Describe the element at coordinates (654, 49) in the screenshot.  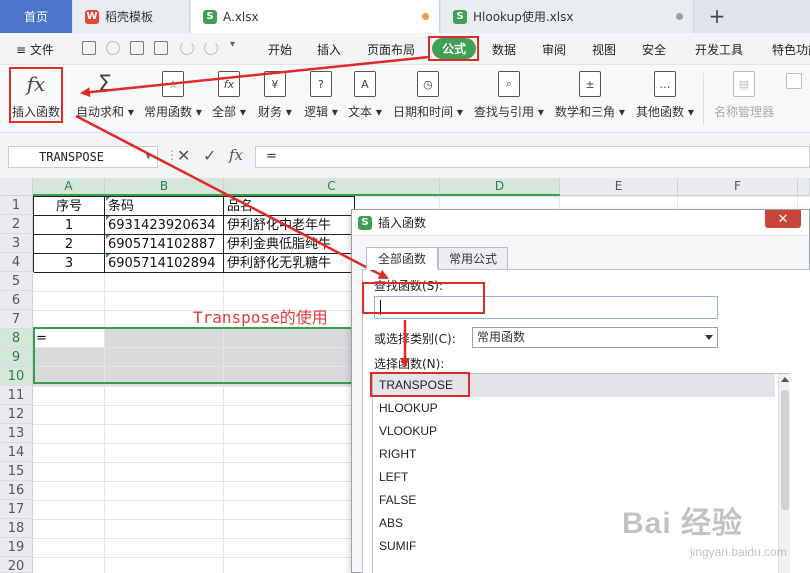
I see `menu-security: 安全` at that location.